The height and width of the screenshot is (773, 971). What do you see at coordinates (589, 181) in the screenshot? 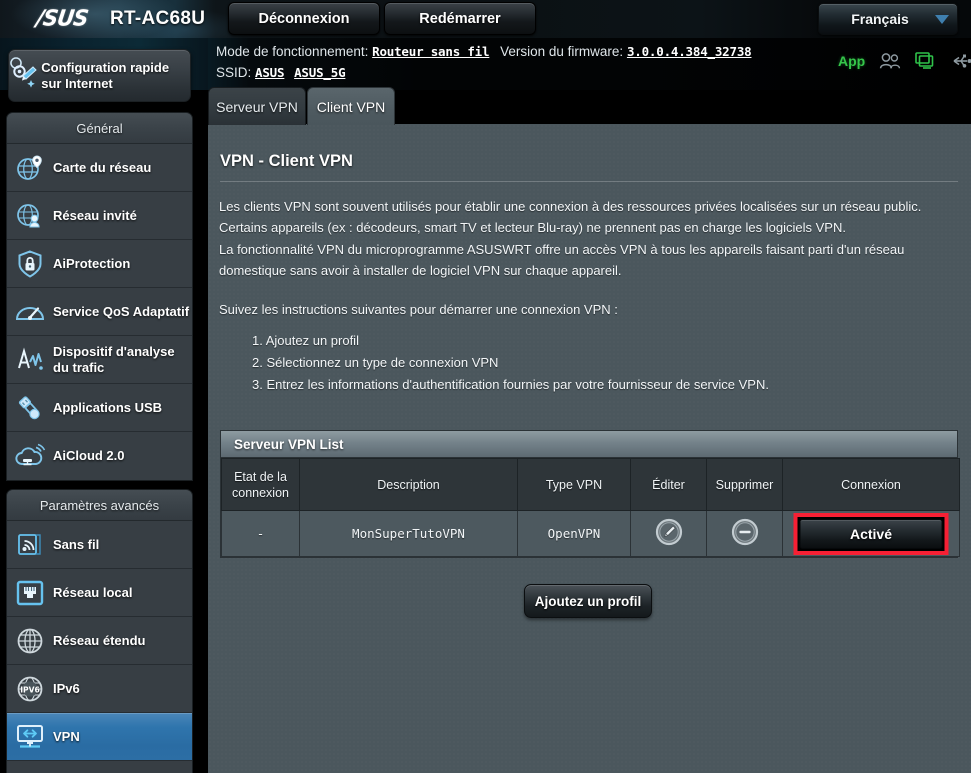
I see `title-divider` at bounding box center [589, 181].